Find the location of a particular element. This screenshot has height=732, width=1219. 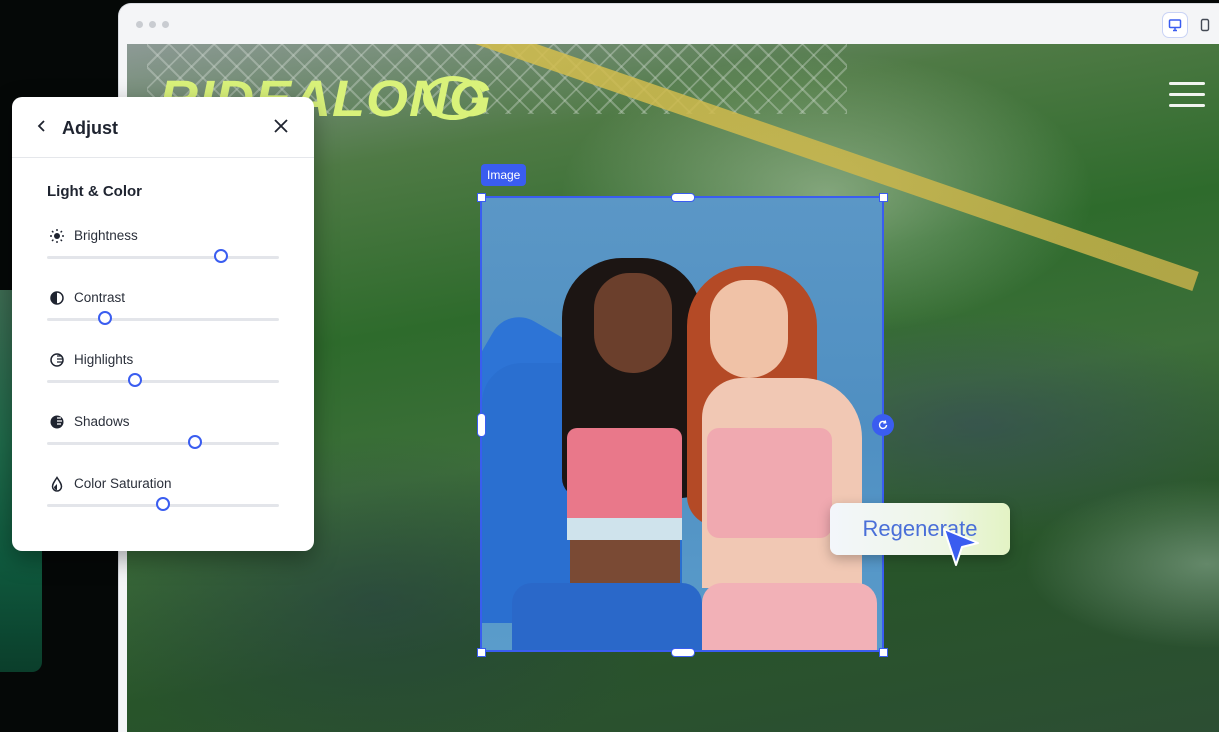

control-label: Shadows is located at coordinates (102, 421).